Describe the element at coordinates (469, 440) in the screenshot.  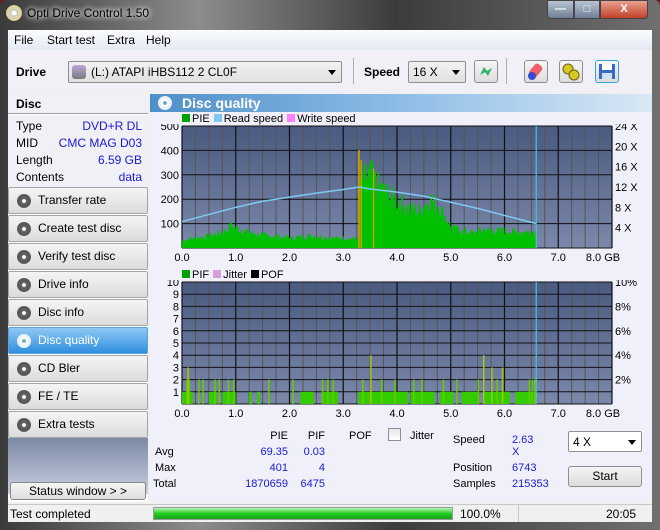
I see `speed-stat-label: Speed` at that location.